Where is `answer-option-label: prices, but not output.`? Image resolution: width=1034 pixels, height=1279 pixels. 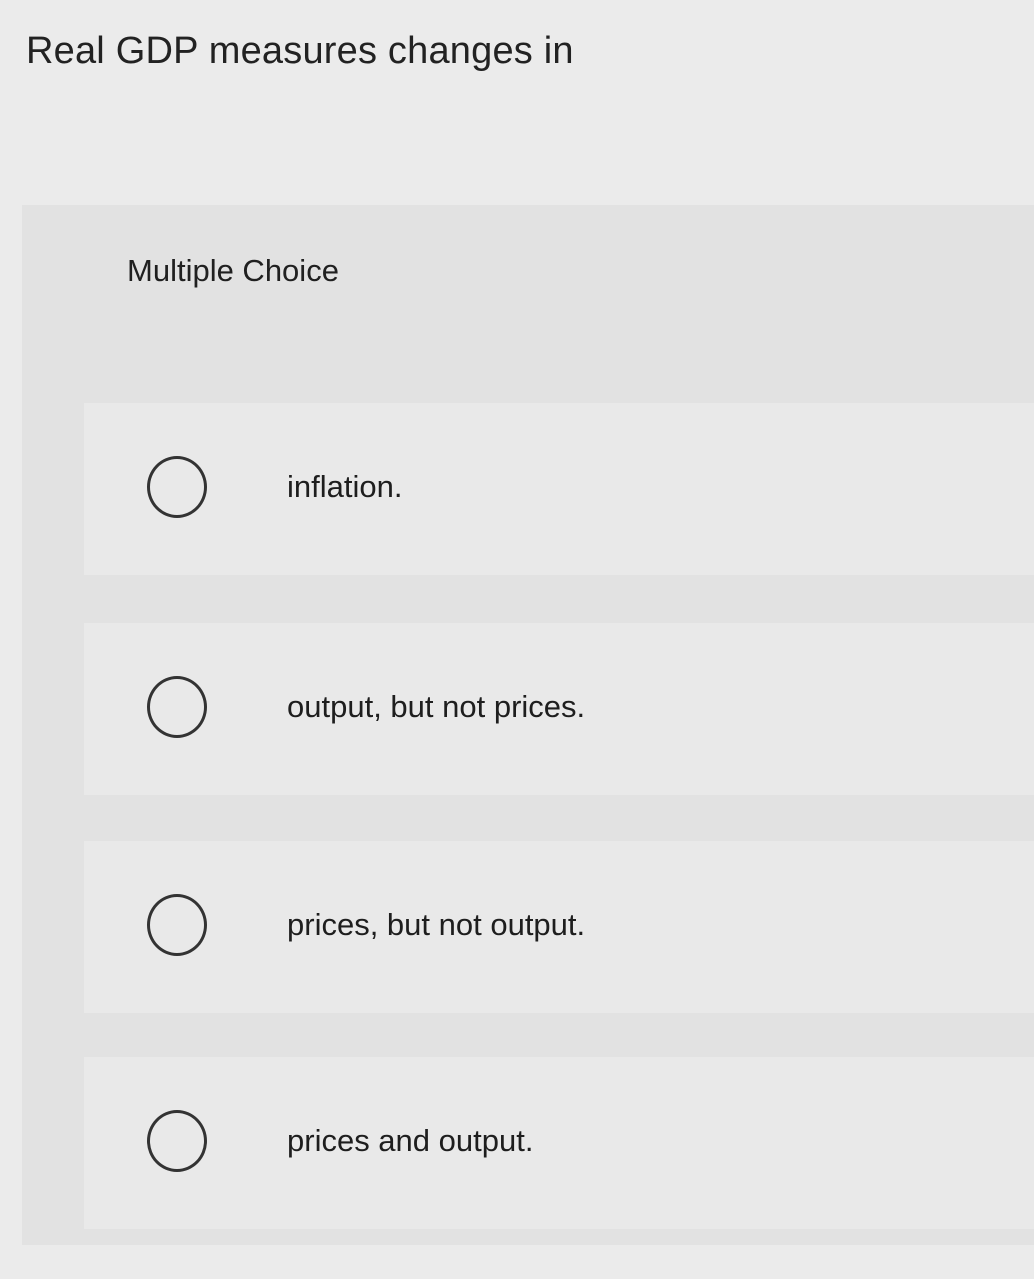
answer-option-label: prices, but not output. is located at coordinates (436, 924).